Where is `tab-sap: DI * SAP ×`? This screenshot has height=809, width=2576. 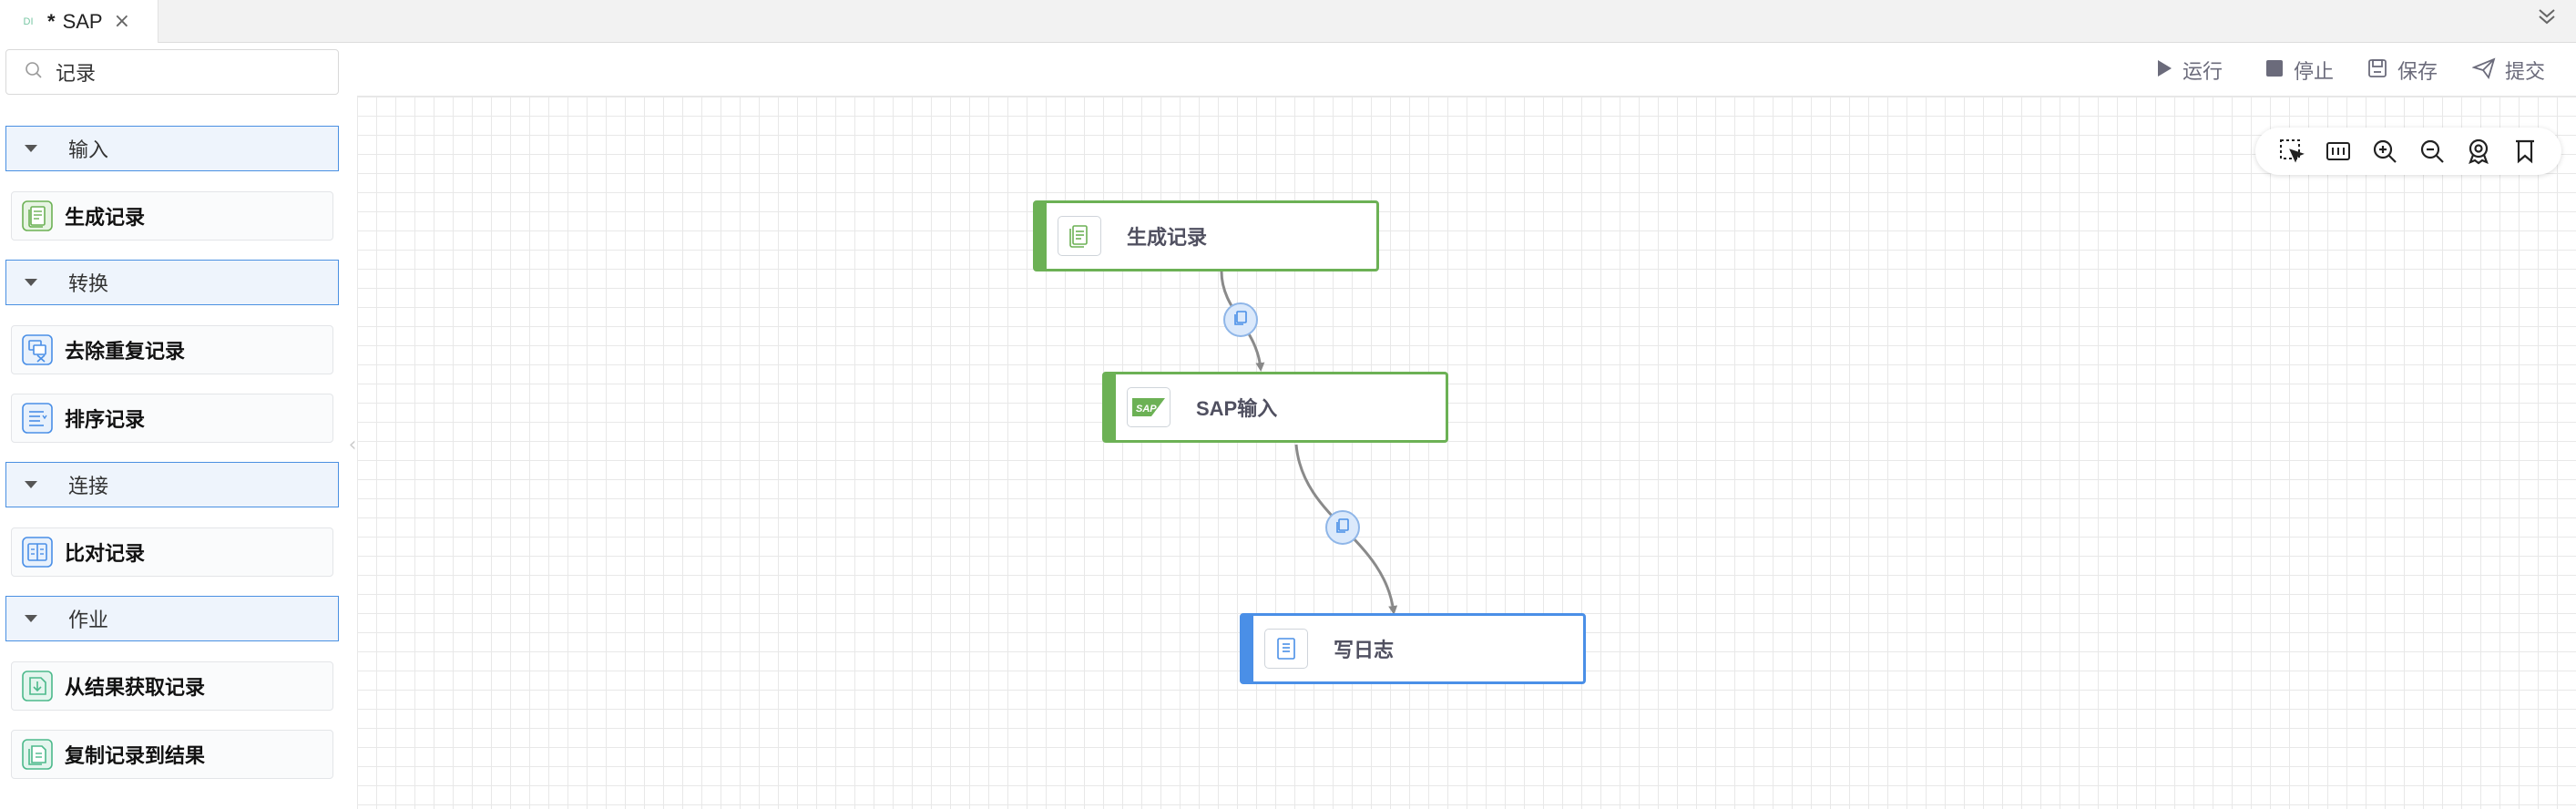 tab-sap: DI * SAP × is located at coordinates (79, 21).